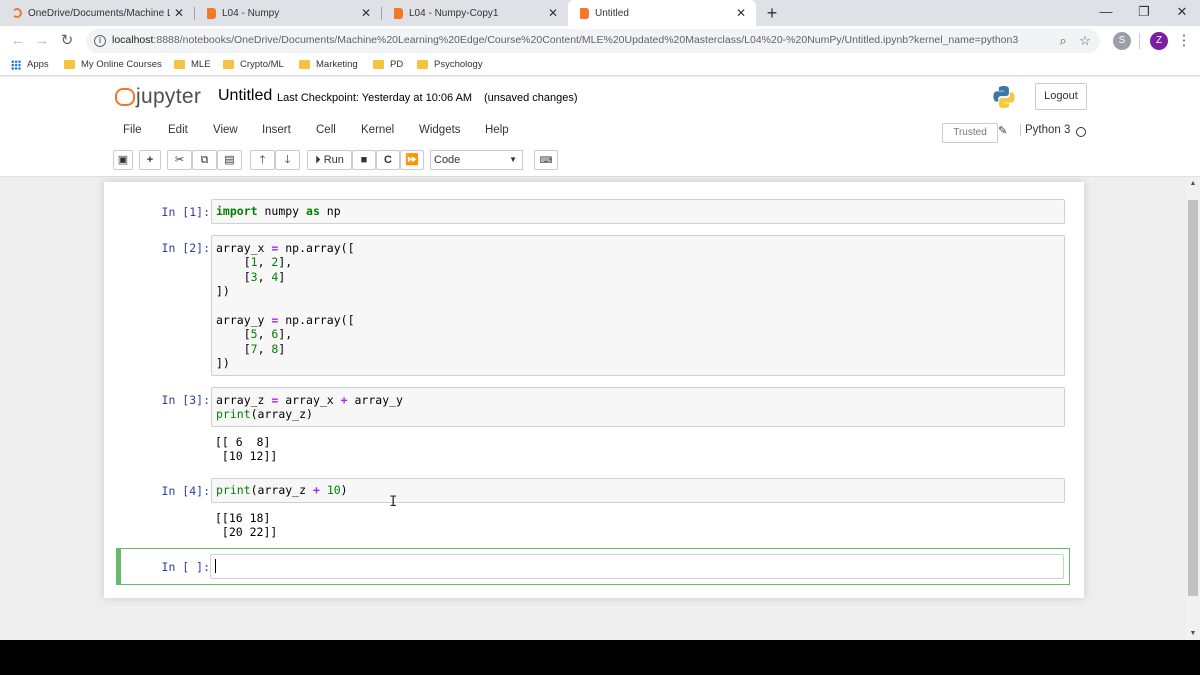 This screenshot has width=1200, height=675. I want to click on active-code-cell: In [ ]:, so click(593, 566).